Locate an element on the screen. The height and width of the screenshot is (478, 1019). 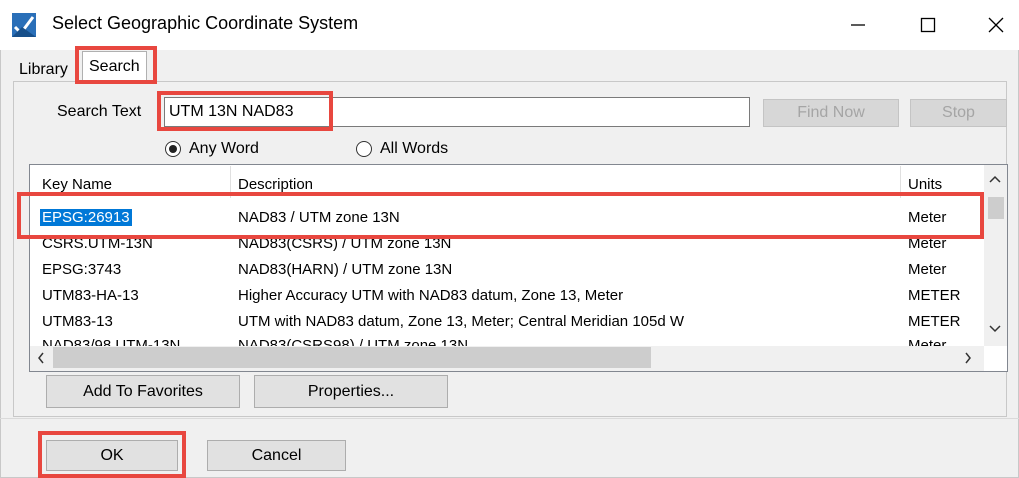
app-logo-icon is located at coordinates (24, 25).